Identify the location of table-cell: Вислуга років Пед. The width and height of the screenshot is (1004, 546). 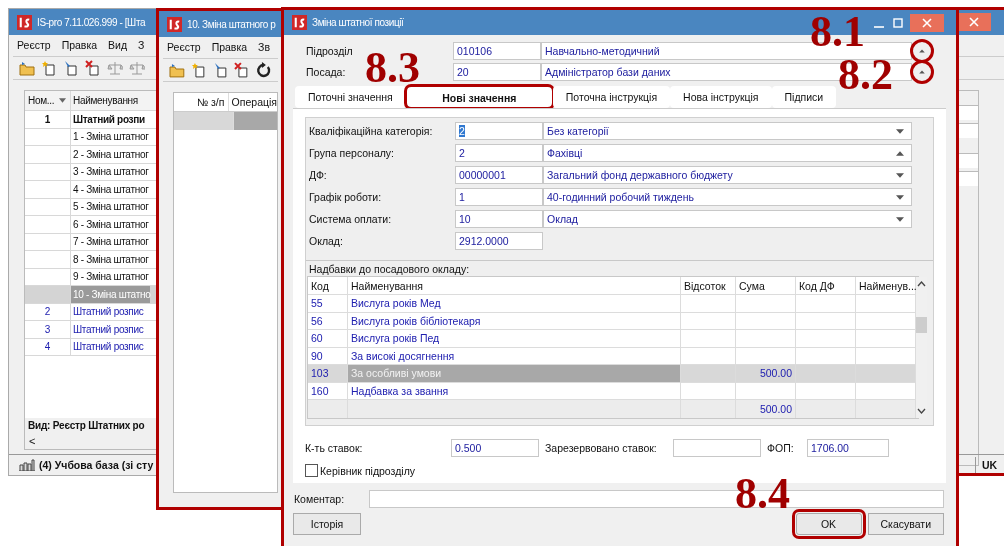
(514, 338).